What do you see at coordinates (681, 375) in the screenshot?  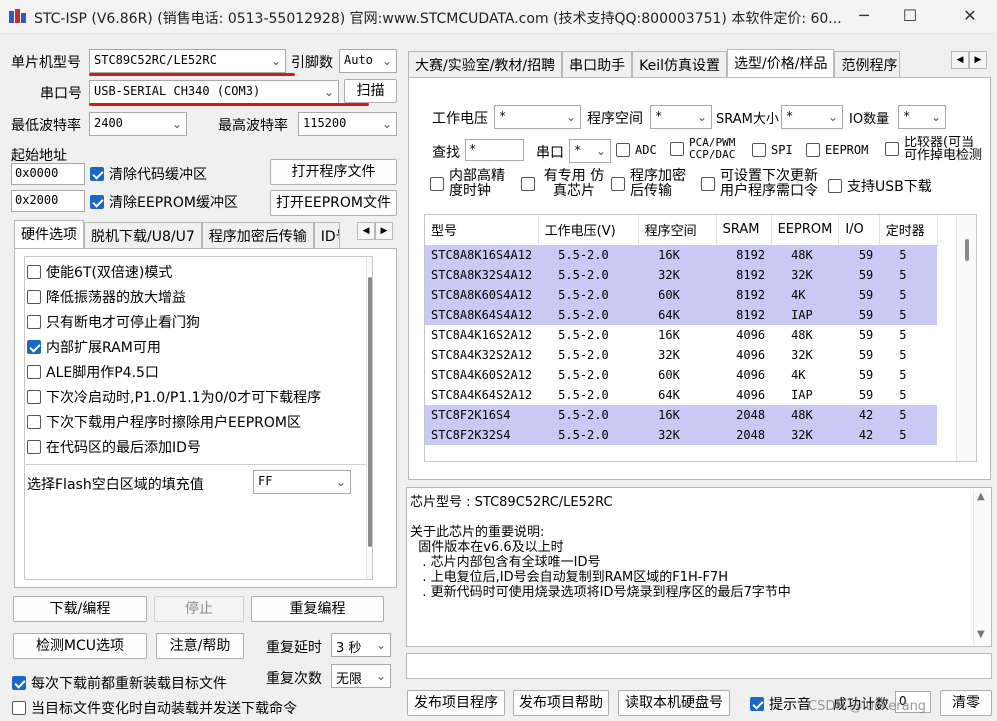 I see `table-row: STC8A4K60S2A12 5.5-2.0 60K 4096 4K 59 5` at bounding box center [681, 375].